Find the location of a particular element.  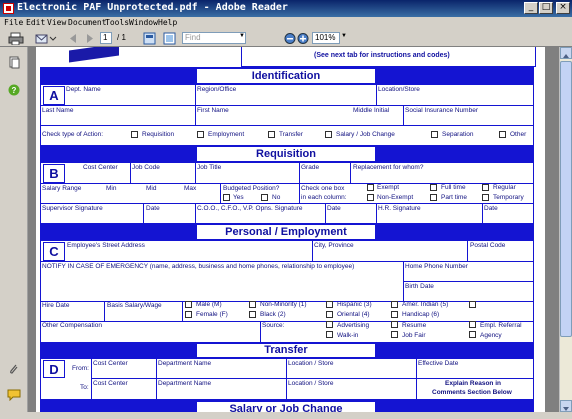

label-region-office: Region/Office is located at coordinates (217, 89).